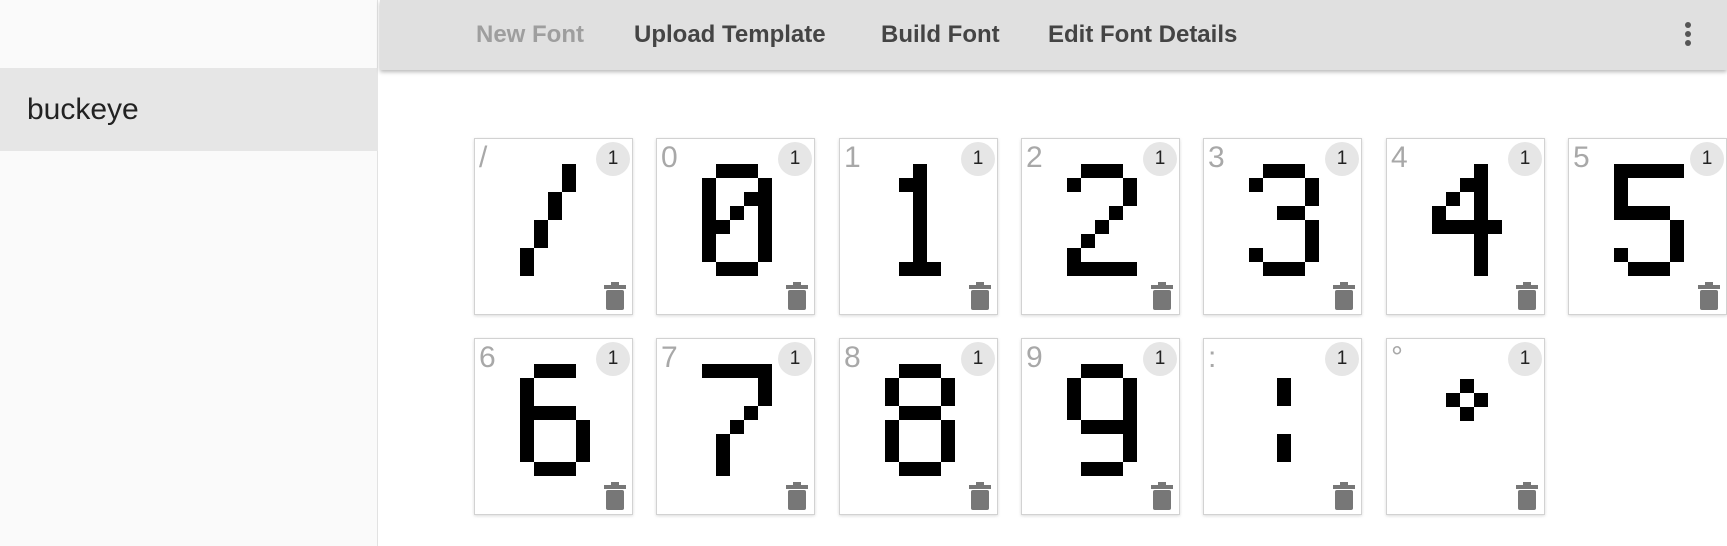 Image resolution: width=1727 pixels, height=546 pixels. Describe the element at coordinates (1647, 226) in the screenshot. I see `glyph-card: 51` at that location.